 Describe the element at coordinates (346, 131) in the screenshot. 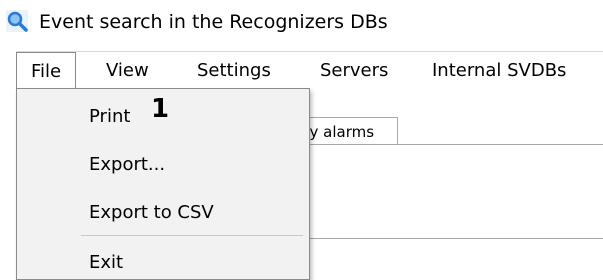

I see `tab-by-alarms: by alarms` at that location.